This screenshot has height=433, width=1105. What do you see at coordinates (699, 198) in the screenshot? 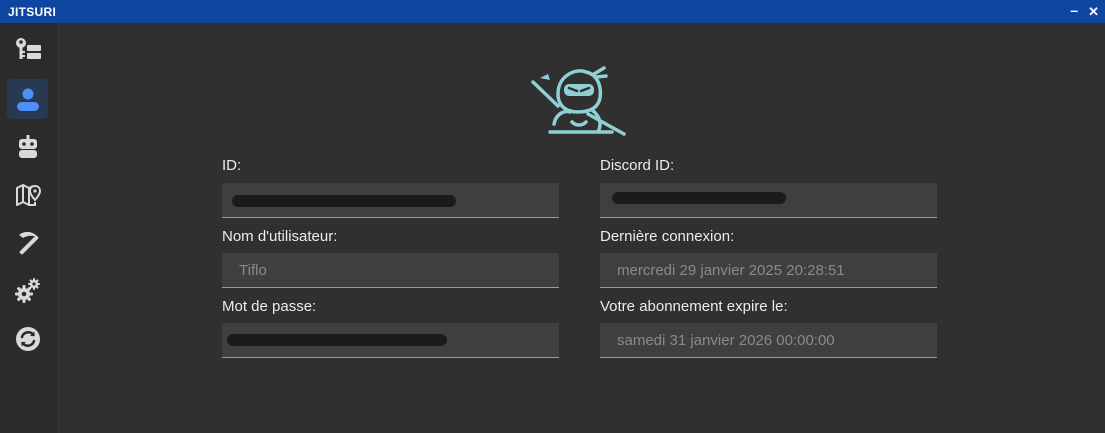
I see `discord-id-redaction` at bounding box center [699, 198].